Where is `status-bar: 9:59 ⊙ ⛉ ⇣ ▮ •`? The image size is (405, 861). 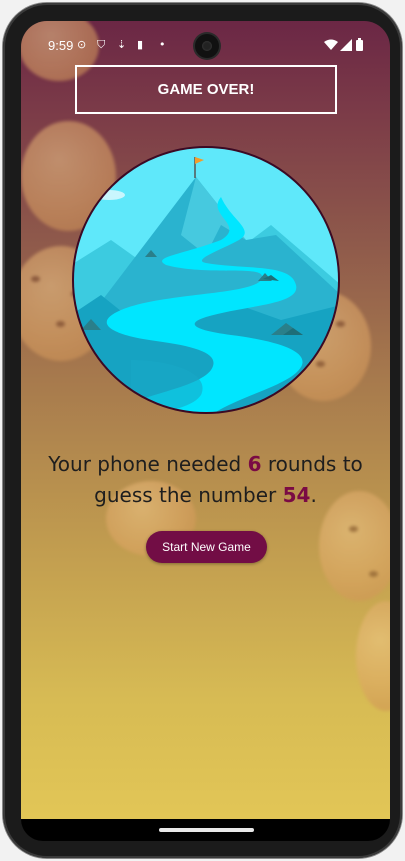 status-bar: 9:59 ⊙ ⛉ ⇣ ▮ • is located at coordinates (205, 43).